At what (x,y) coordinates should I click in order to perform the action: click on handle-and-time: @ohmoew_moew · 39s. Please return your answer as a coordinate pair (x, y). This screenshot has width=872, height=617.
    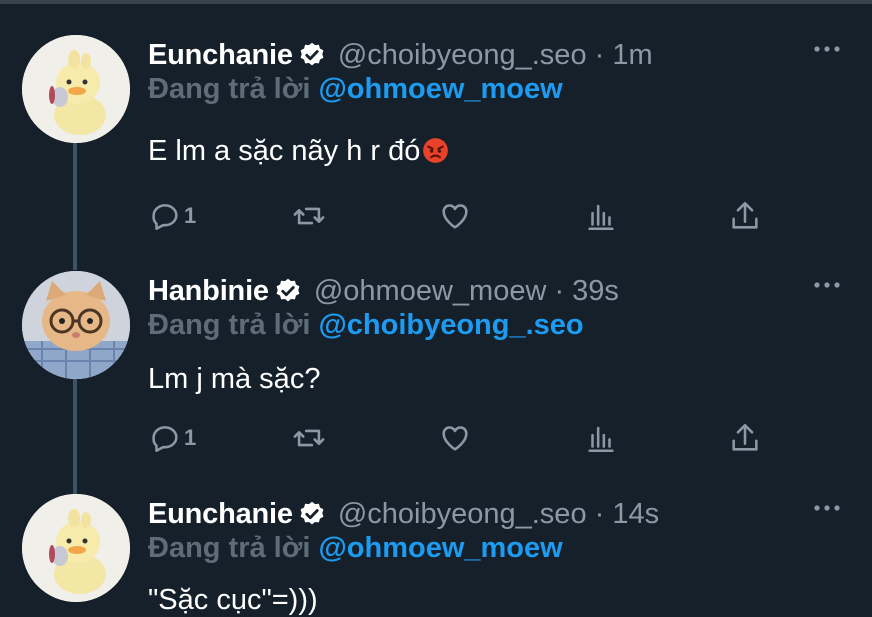
    Looking at the image, I should click on (466, 291).